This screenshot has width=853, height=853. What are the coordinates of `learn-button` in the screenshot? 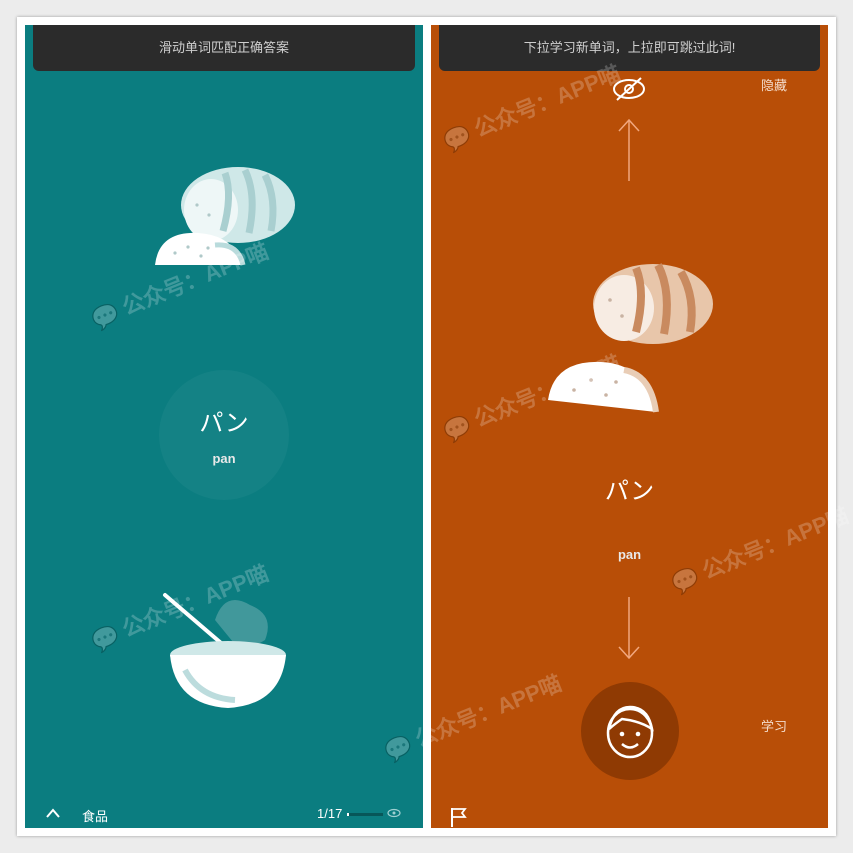 It's located at (630, 731).